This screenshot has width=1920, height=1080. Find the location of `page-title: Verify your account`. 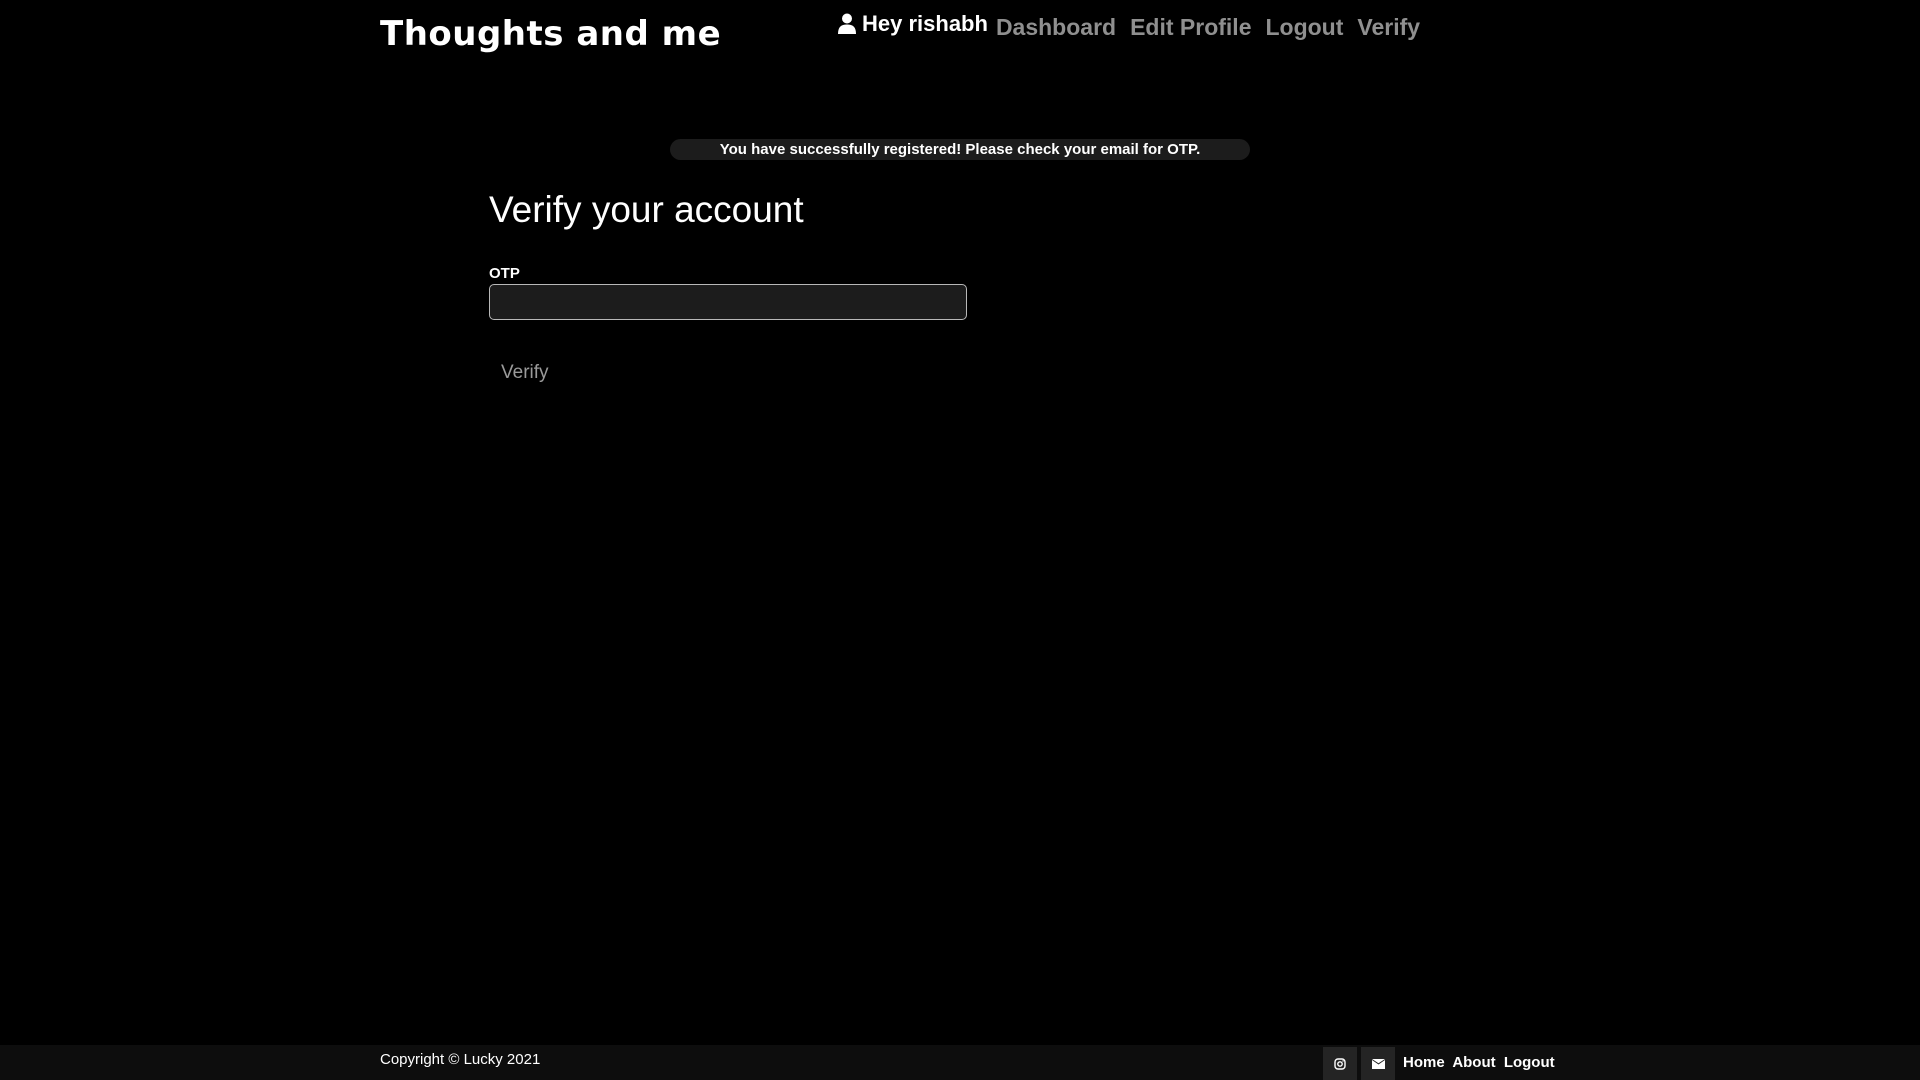

page-title: Verify your account is located at coordinates (646, 209).